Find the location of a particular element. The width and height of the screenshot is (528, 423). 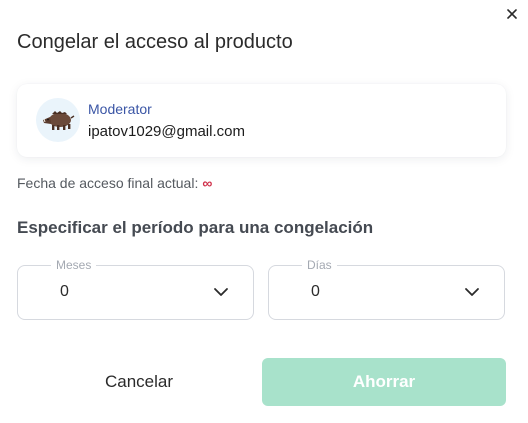

user-email: ipatov1029@gmail.com is located at coordinates (166, 131).